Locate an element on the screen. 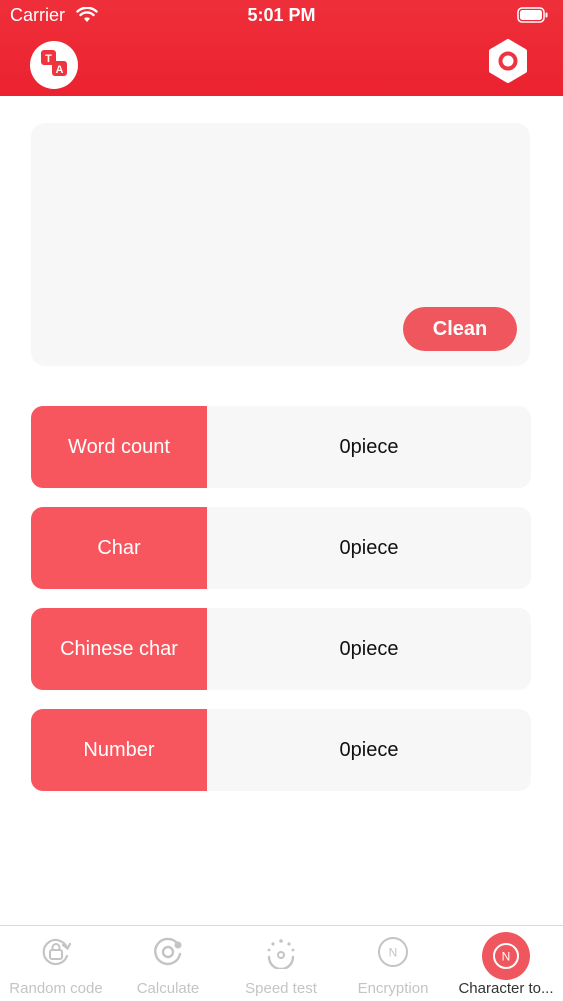 The width and height of the screenshot is (563, 1001). stat-label: Word count is located at coordinates (119, 447).